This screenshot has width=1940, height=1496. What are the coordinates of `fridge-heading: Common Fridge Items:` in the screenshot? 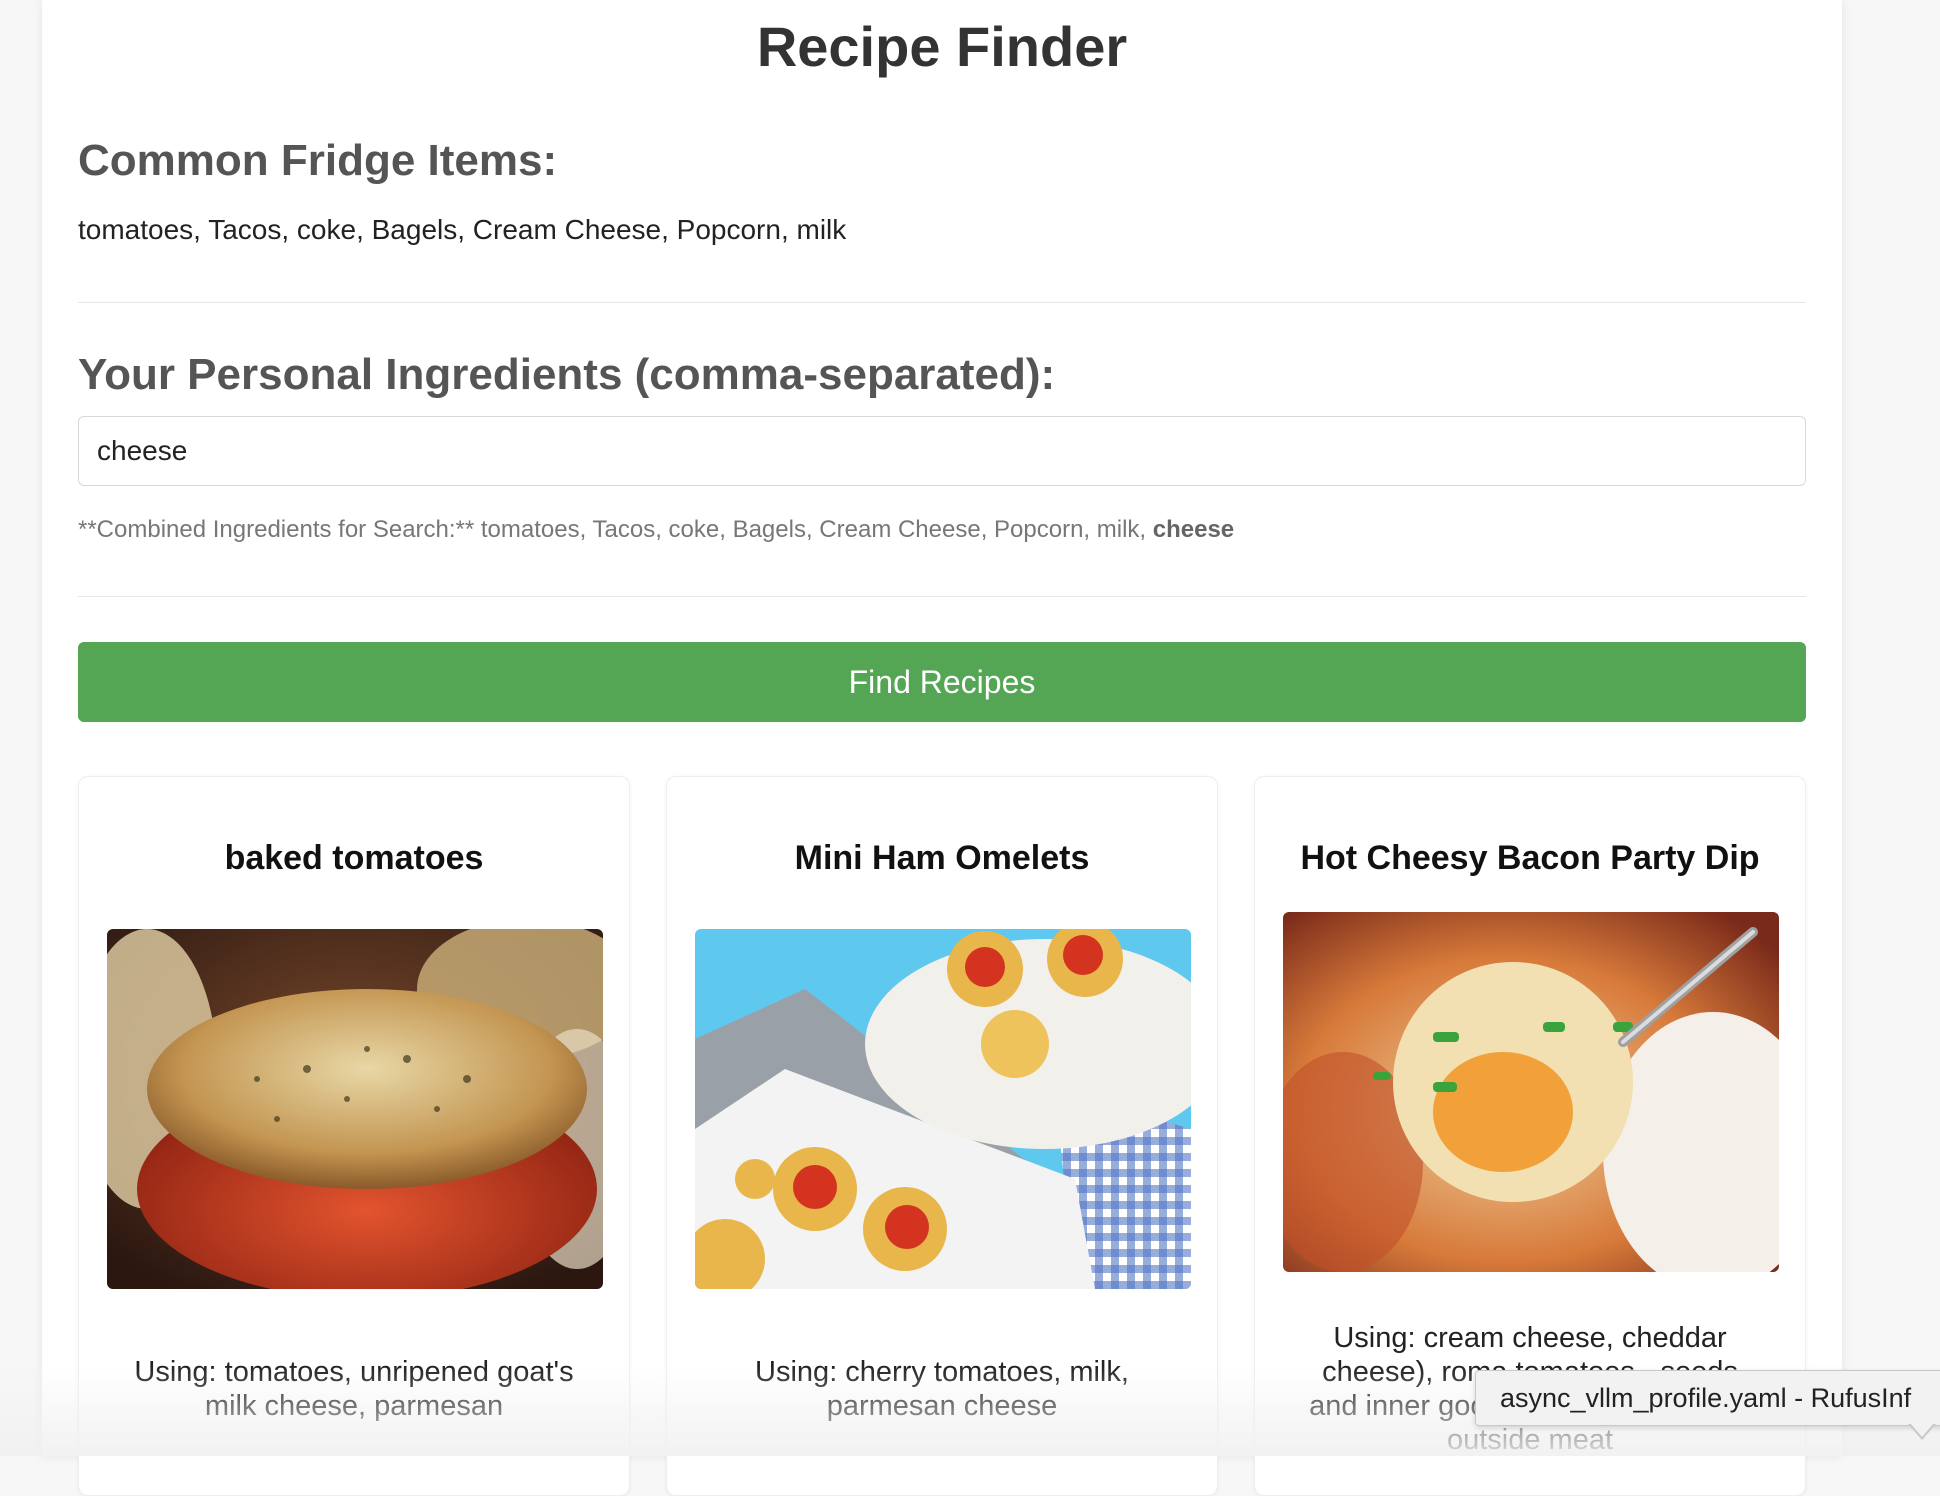 It's located at (317, 161).